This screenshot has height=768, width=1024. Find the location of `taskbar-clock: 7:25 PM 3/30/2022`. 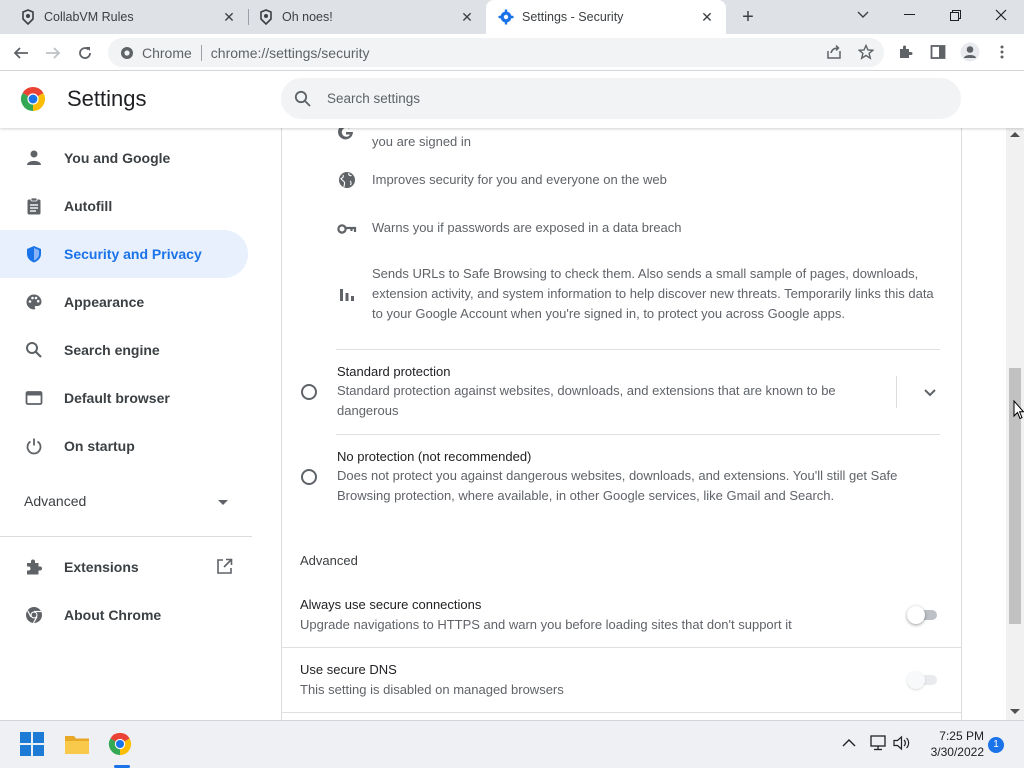

taskbar-clock: 7:25 PM 3/30/2022 is located at coordinates (951, 744).